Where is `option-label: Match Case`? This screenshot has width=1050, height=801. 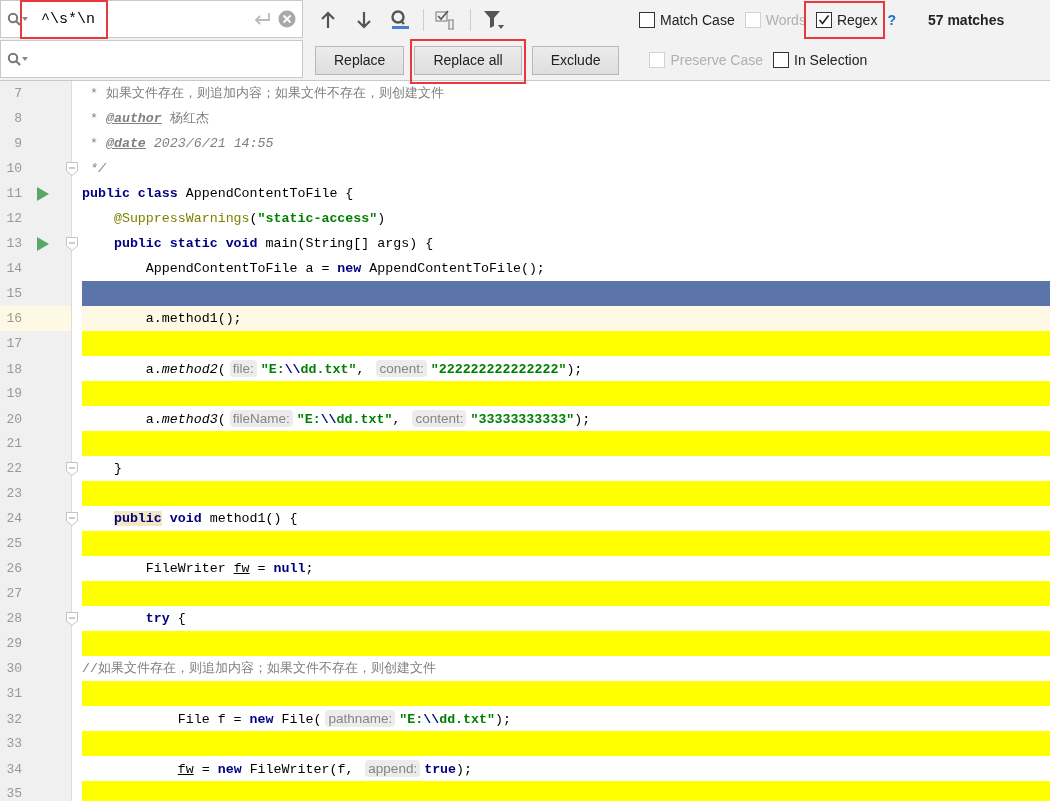 option-label: Match Case is located at coordinates (697, 20).